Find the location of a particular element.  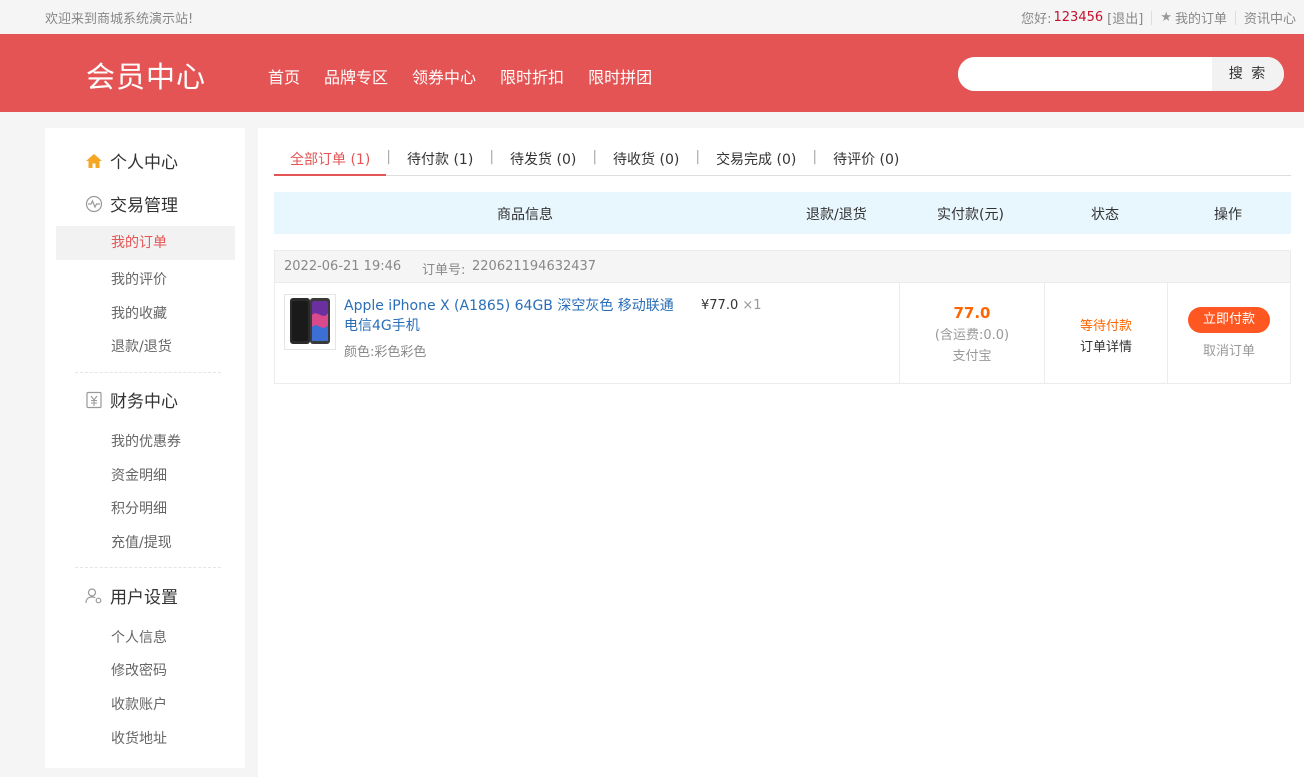

main-nav: 首页 品牌专区 领券中心 限时折扣 限时拼团 is located at coordinates (472, 76).